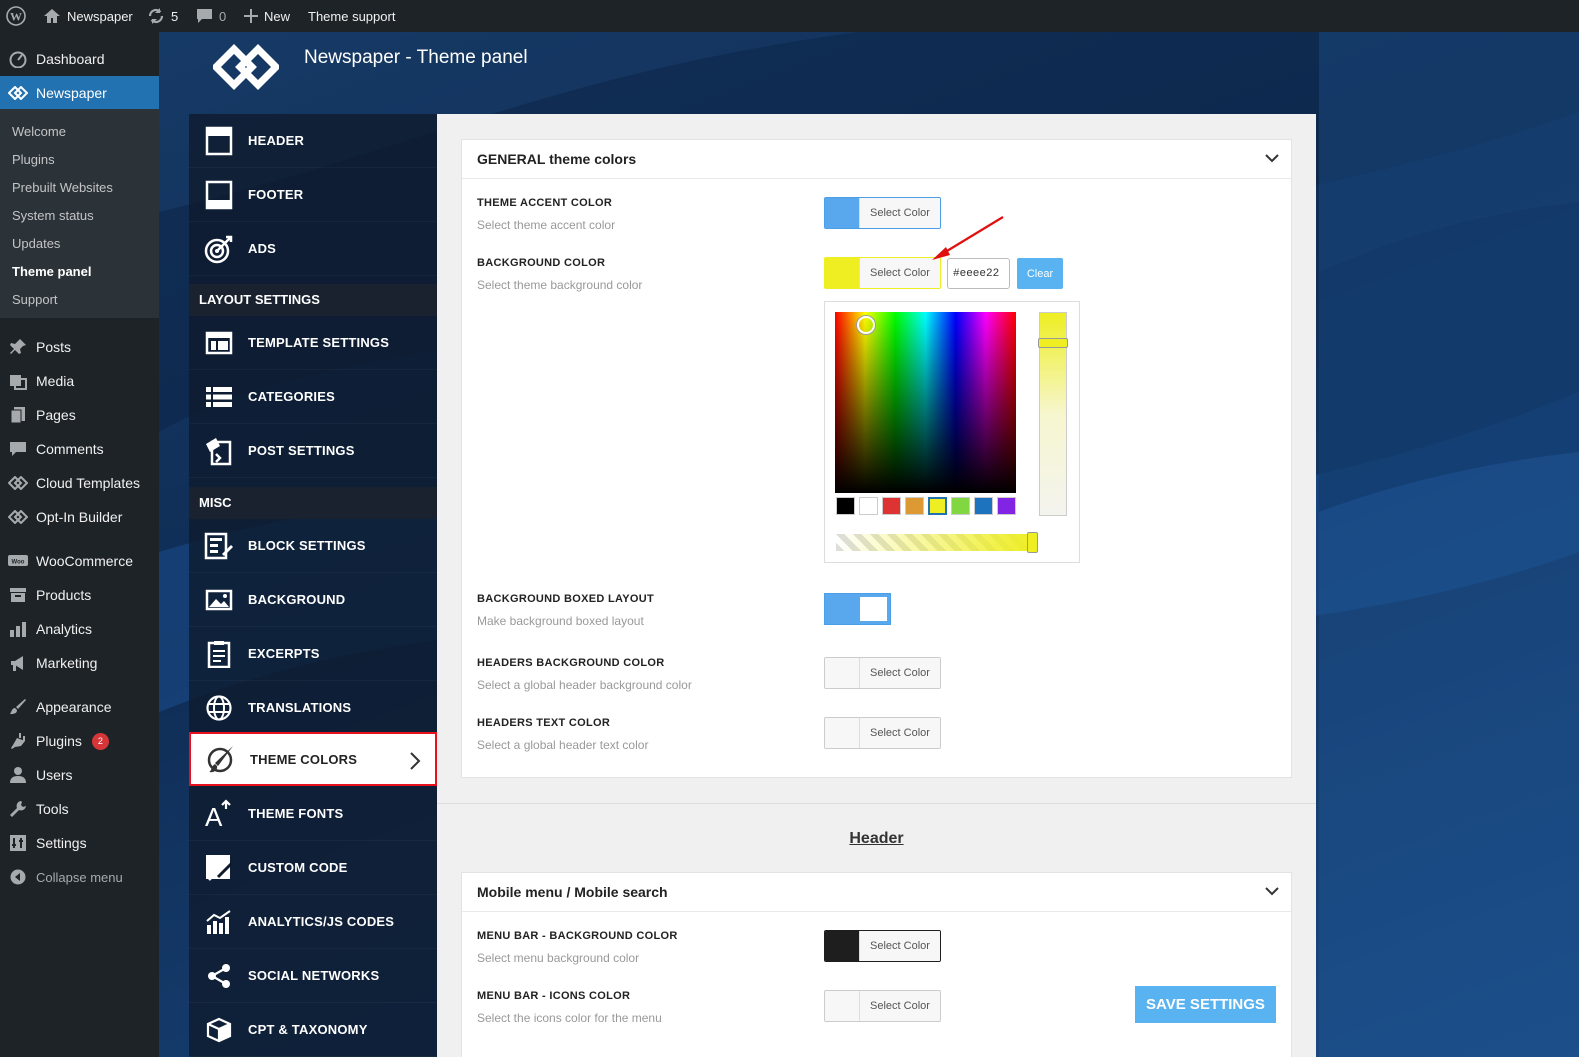 This screenshot has height=1057, width=1579. I want to click on nav-header: HEADER, so click(313, 141).